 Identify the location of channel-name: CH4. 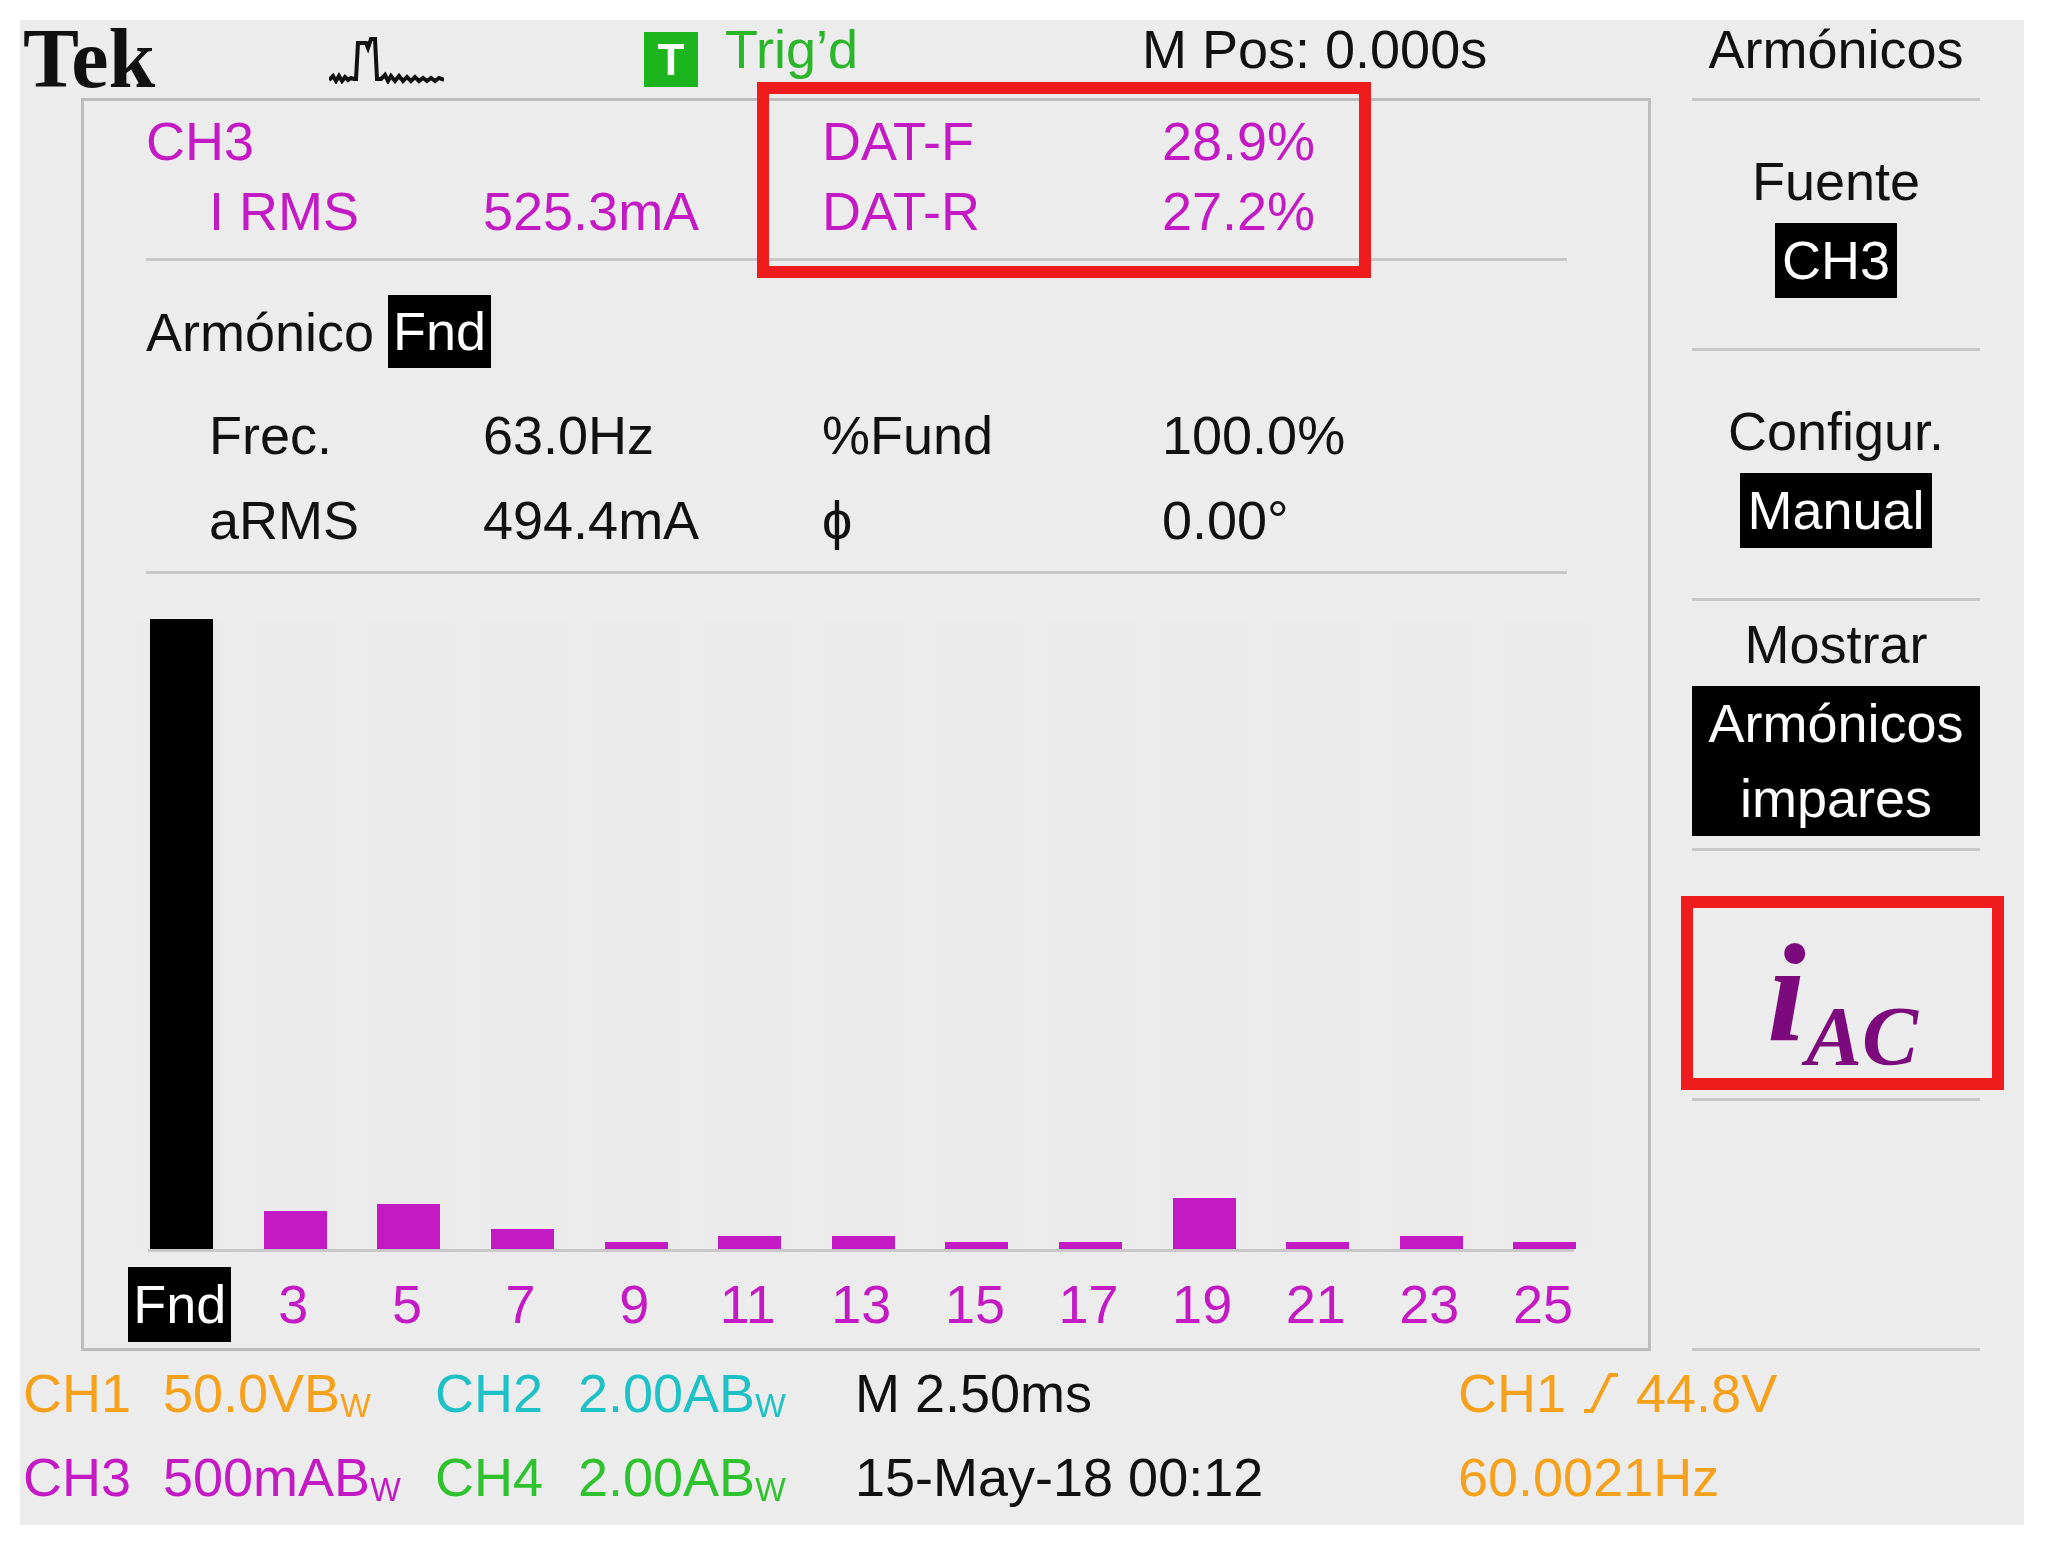
(489, 1477).